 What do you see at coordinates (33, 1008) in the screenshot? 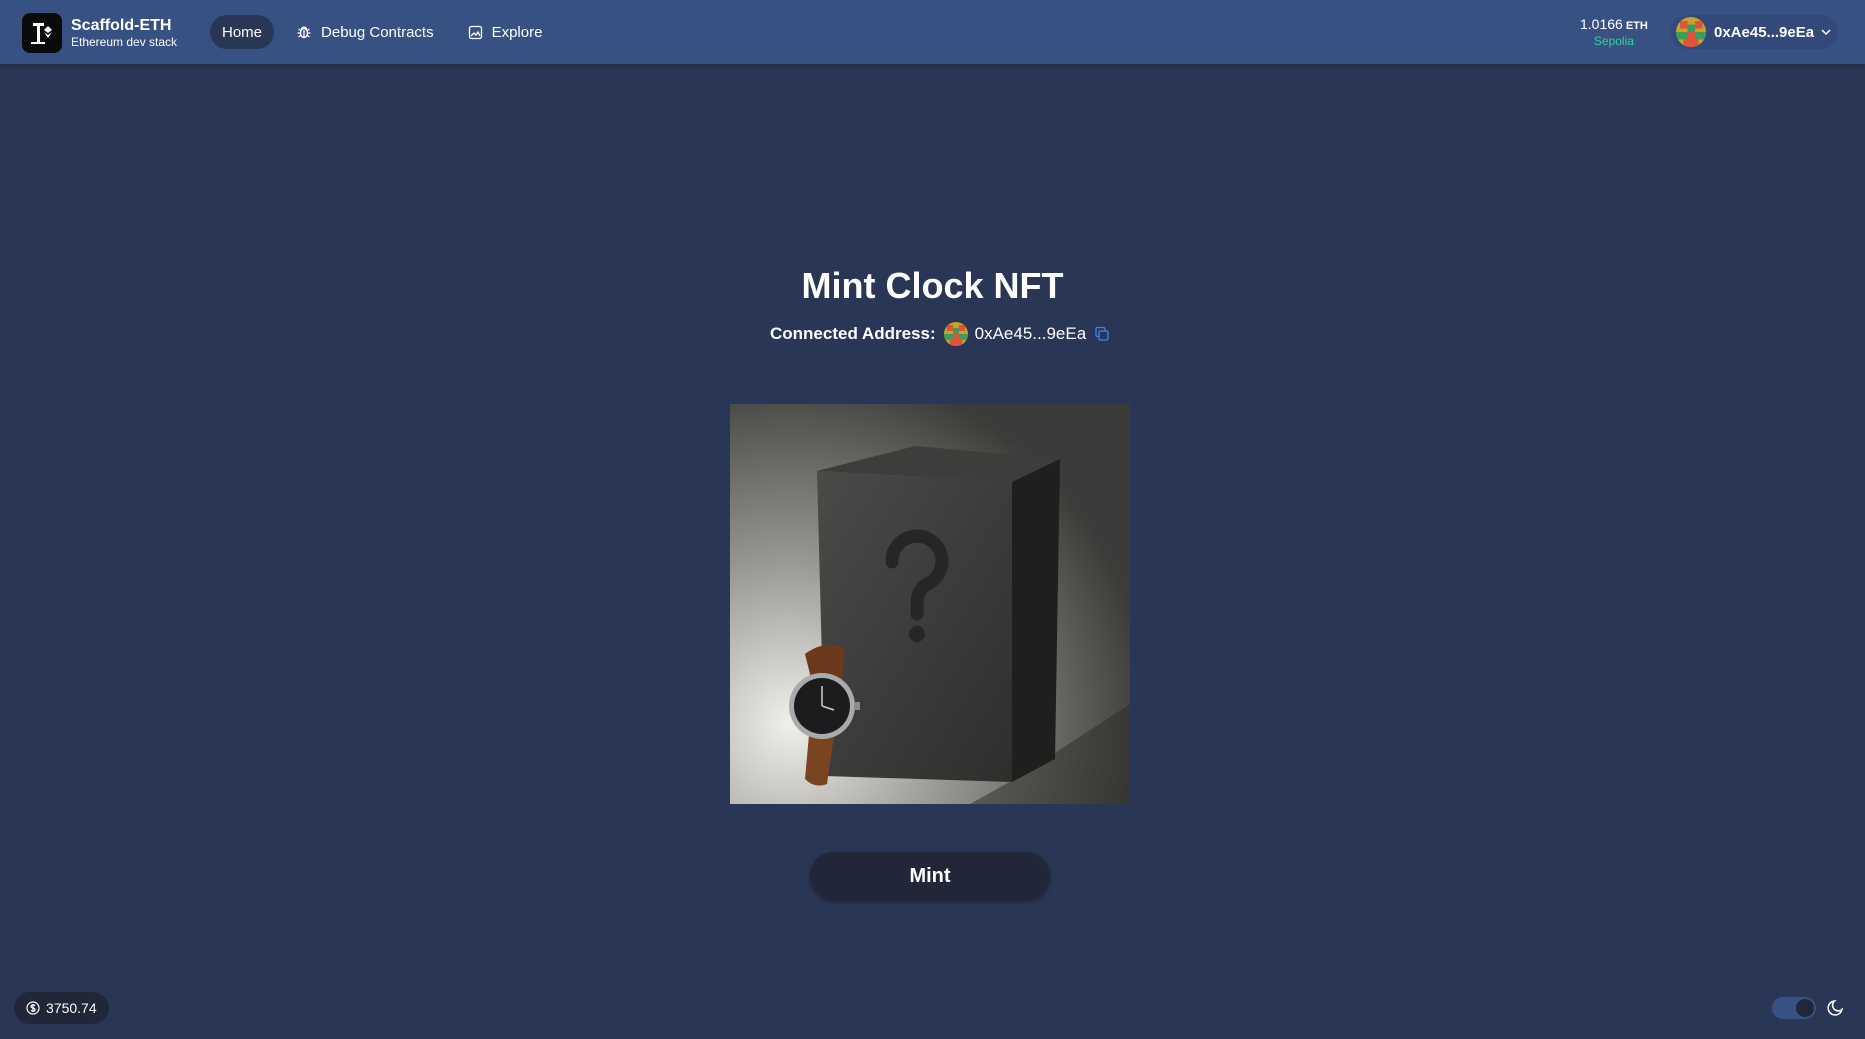
I see `dollar-icon` at bounding box center [33, 1008].